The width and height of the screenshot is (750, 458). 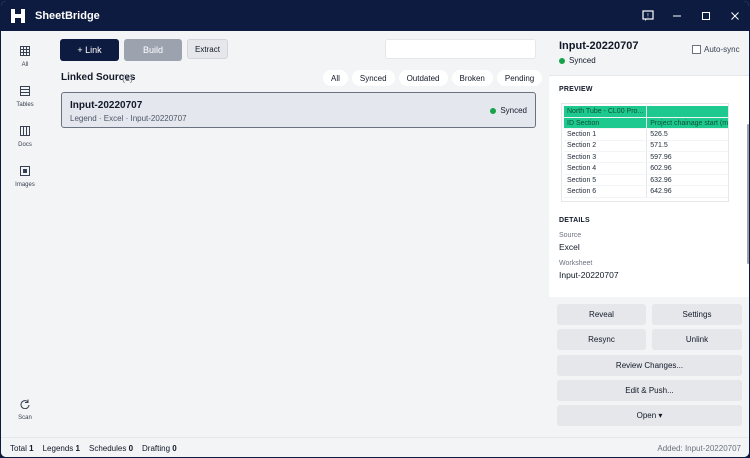 I want to click on stat-drafting: Drafting 0, so click(x=159, y=448).